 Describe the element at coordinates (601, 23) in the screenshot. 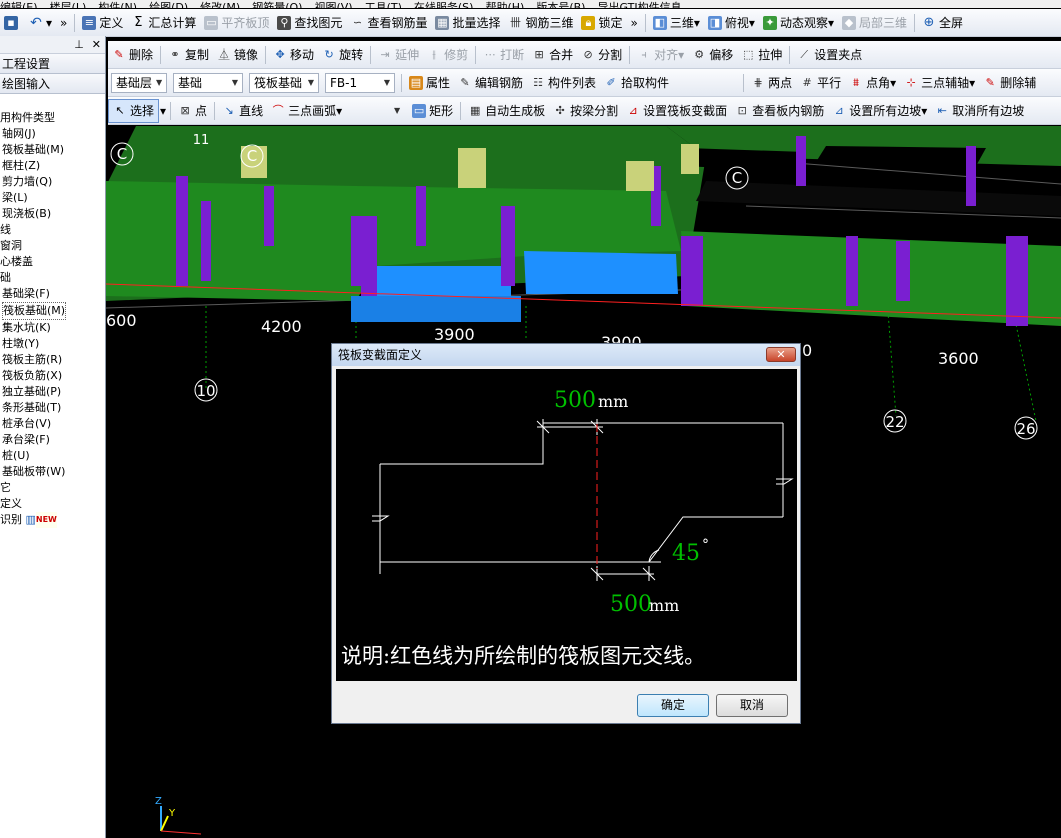

I see `lock-button: 🔒︎ 锁定` at that location.